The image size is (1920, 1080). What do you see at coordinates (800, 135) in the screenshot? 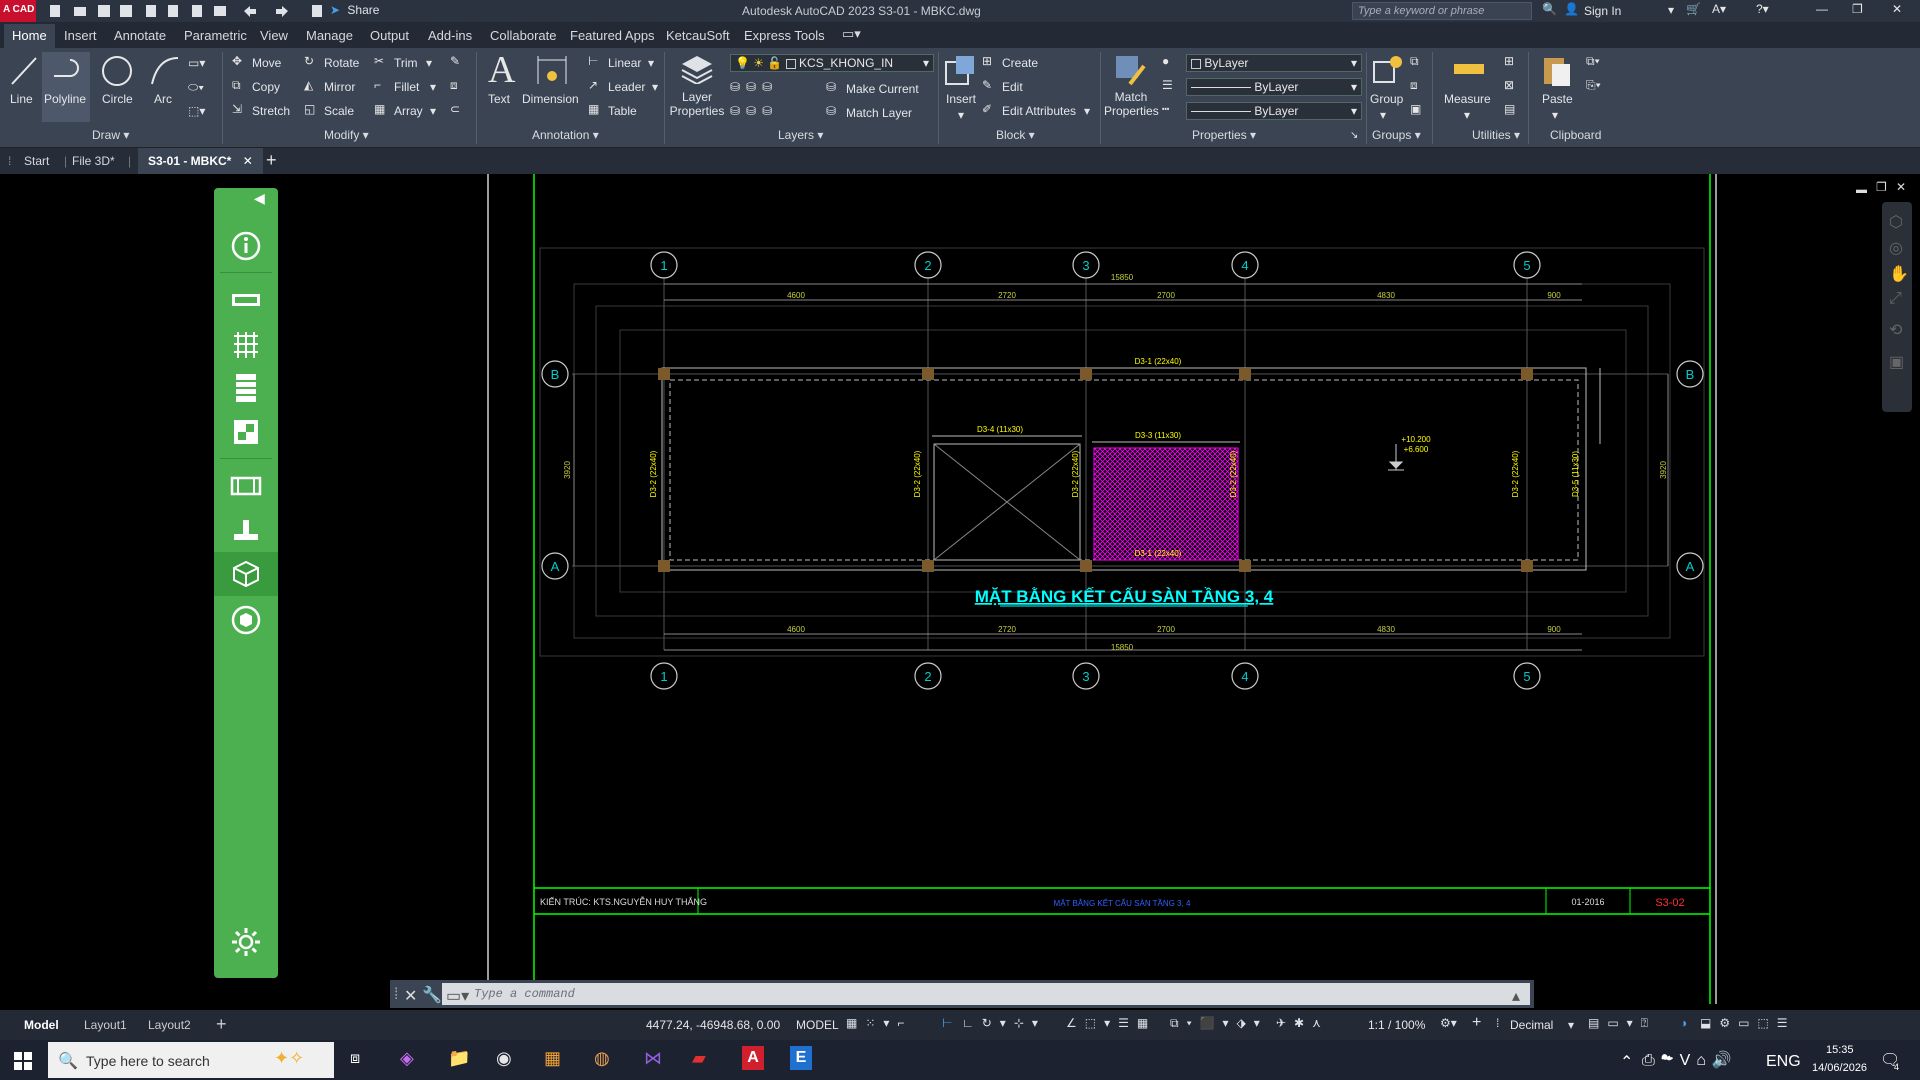
I see `layers-panel-label: Layers ▾` at bounding box center [800, 135].